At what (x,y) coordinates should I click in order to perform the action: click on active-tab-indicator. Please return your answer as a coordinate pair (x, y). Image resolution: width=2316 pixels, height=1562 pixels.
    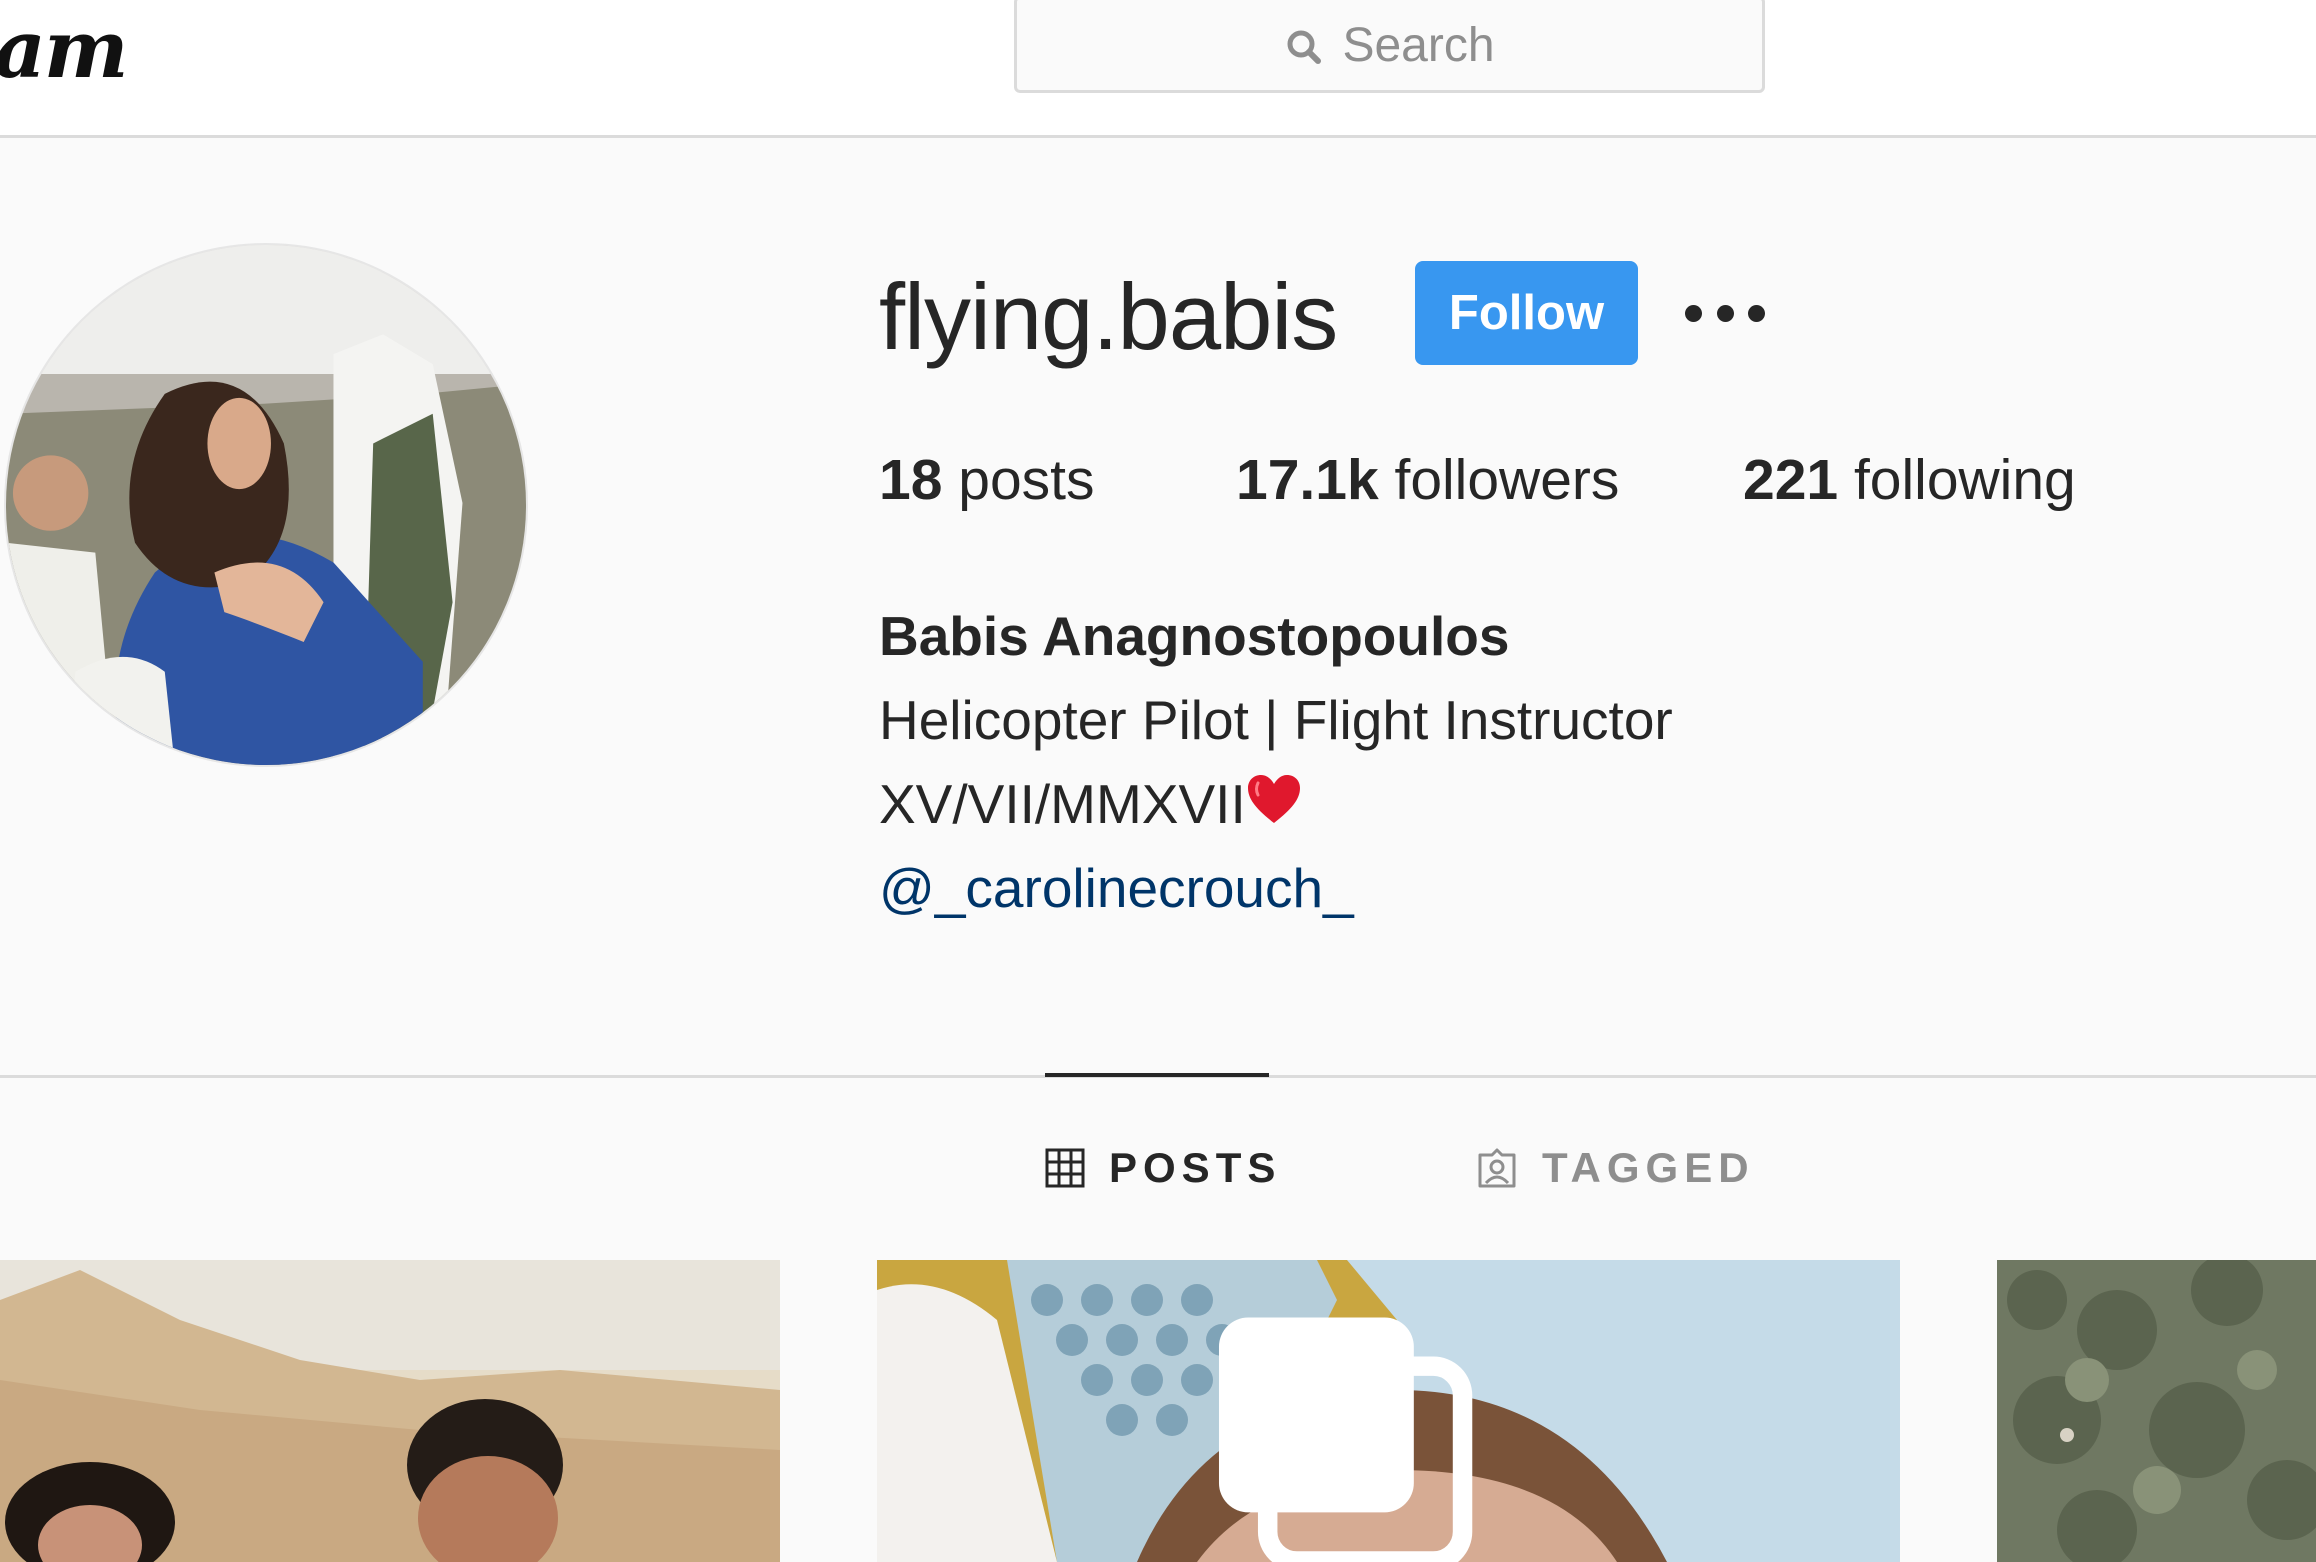
    Looking at the image, I should click on (1157, 1075).